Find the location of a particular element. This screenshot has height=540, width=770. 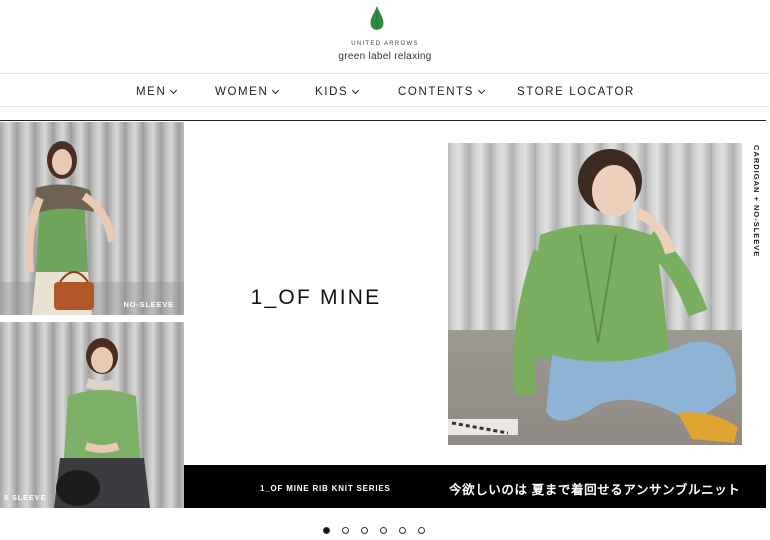

photo-label-no-sleeve: NO-SLEEVE is located at coordinates (148, 304).